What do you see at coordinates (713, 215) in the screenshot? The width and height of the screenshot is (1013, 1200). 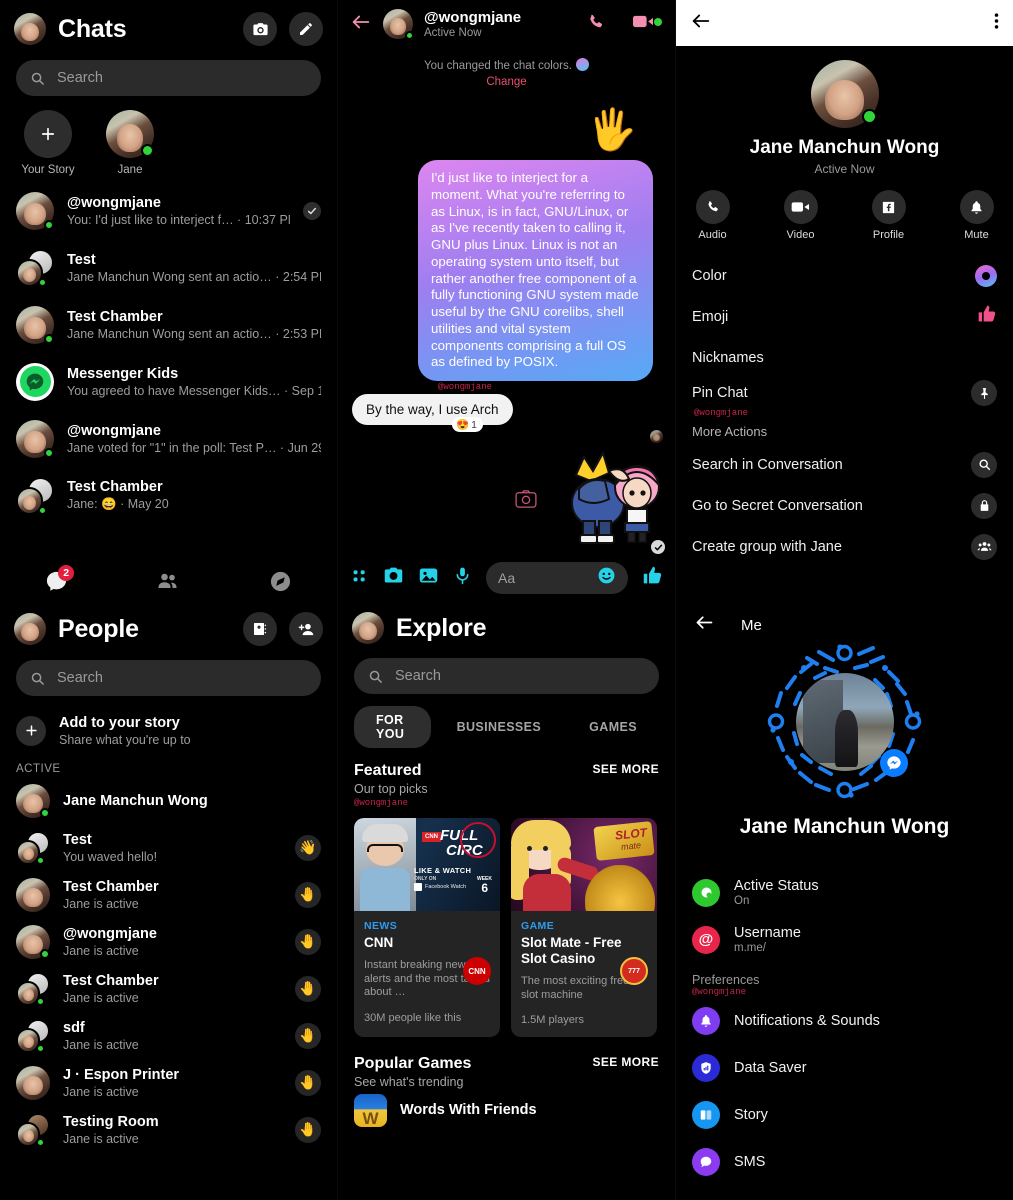 I see `action-audio: Audio` at bounding box center [713, 215].